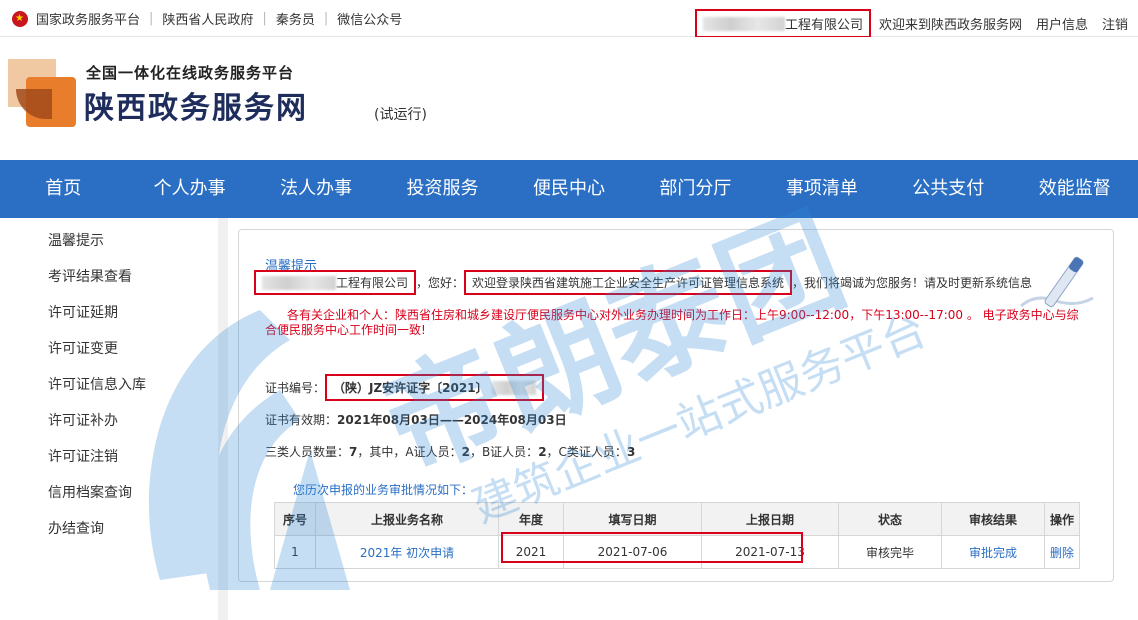  What do you see at coordinates (90, 276) in the screenshot?
I see `sidebar-item-evaluation: 考评结果查看` at bounding box center [90, 276].